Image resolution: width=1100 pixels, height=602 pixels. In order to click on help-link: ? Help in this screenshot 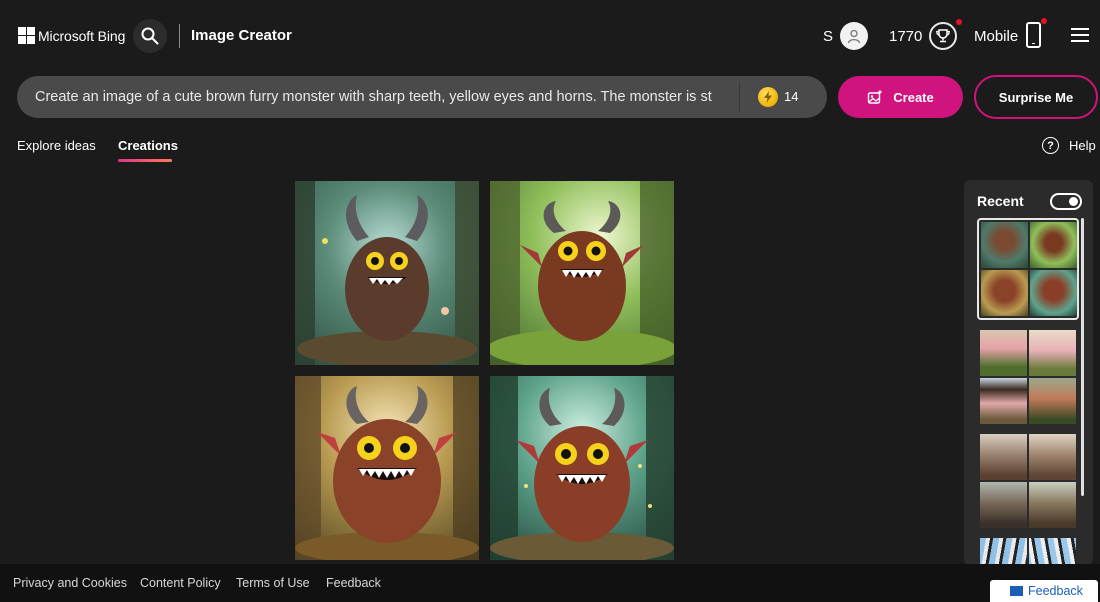, I will do `click(1069, 145)`.